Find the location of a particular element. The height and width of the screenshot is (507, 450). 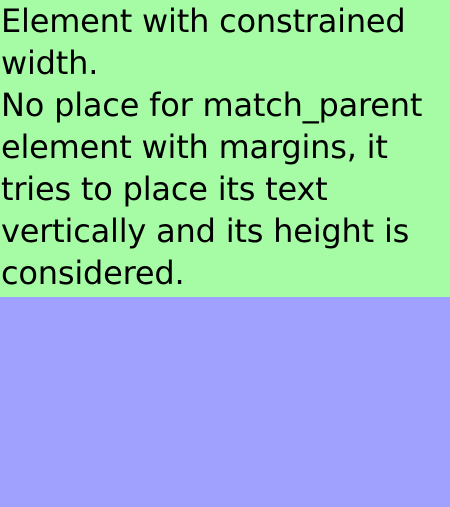

text-line-1: Element with constrained is located at coordinates (203, 21).